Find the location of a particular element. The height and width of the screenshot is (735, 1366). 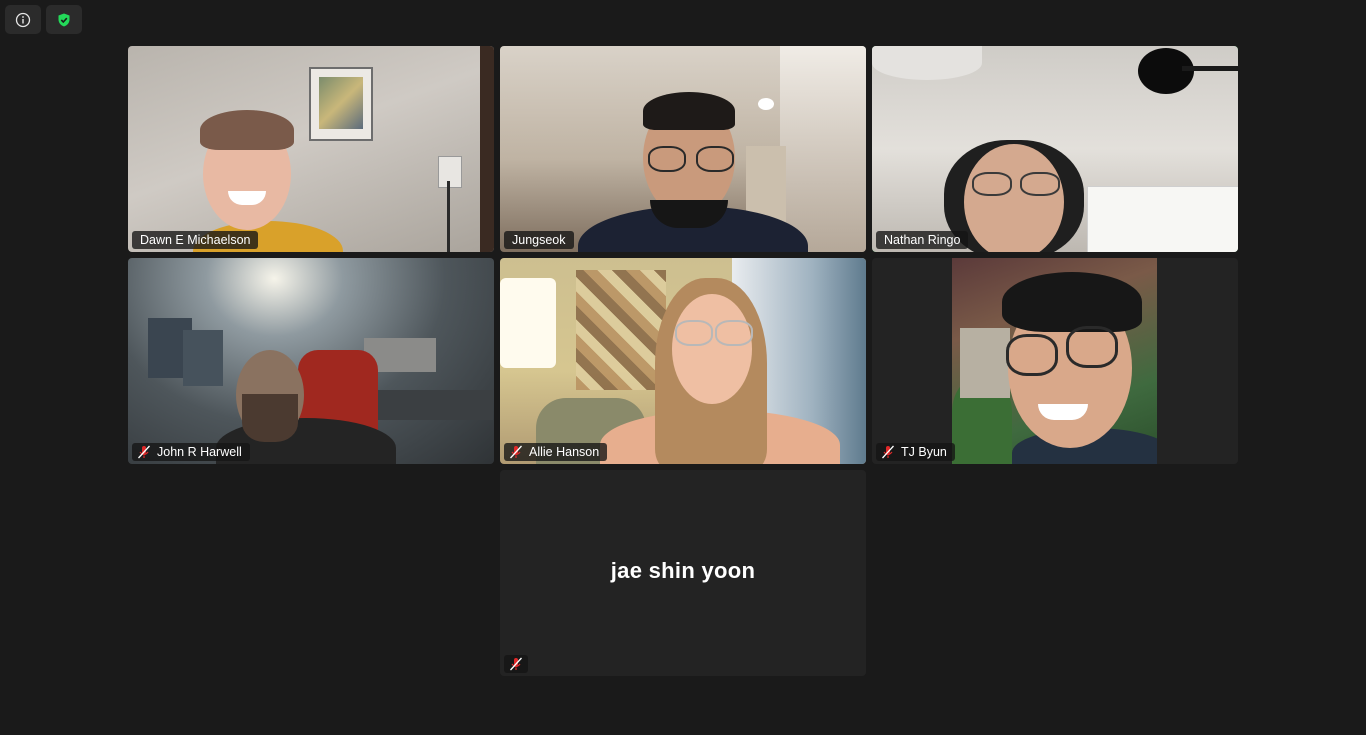

participant-name-tag: Jungseok is located at coordinates (539, 240).